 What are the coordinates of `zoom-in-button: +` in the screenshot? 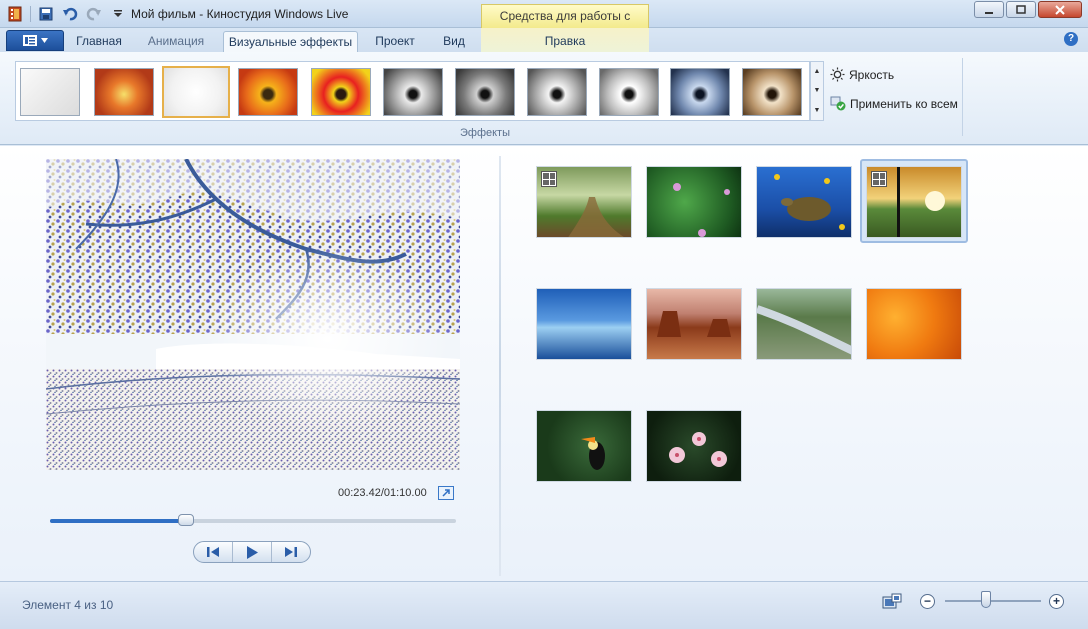 It's located at (1056, 601).